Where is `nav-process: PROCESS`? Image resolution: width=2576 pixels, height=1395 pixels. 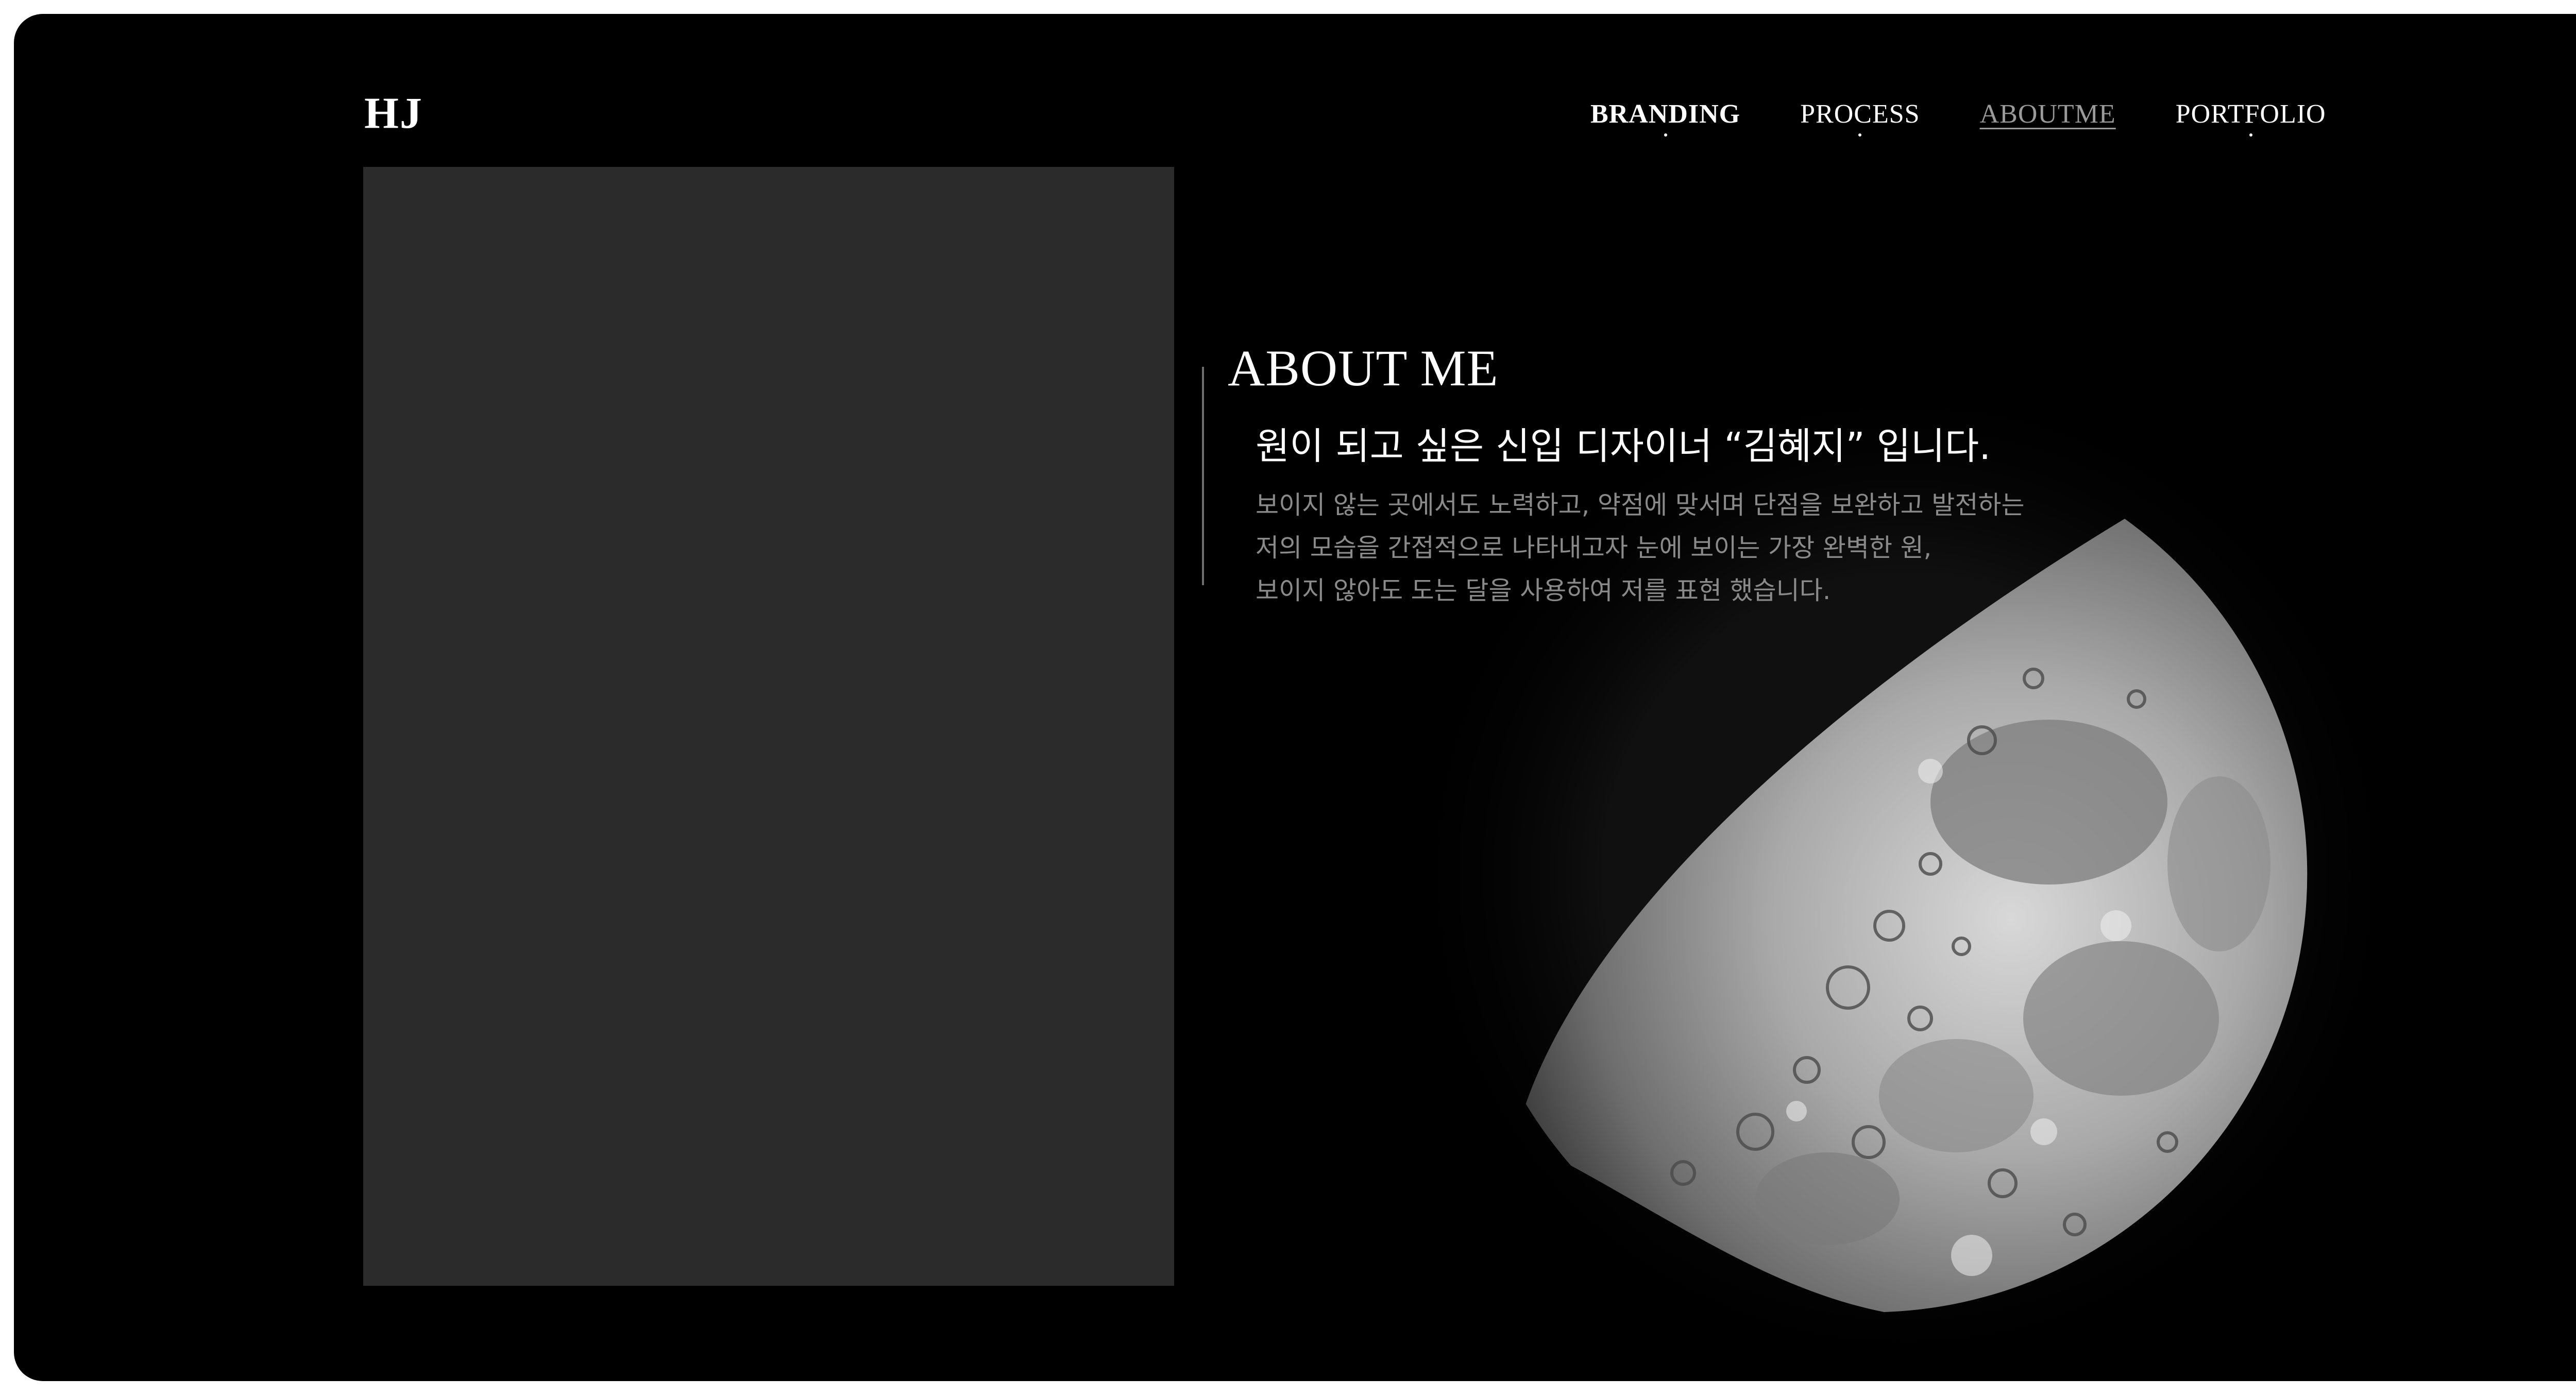 nav-process: PROCESS is located at coordinates (1860, 118).